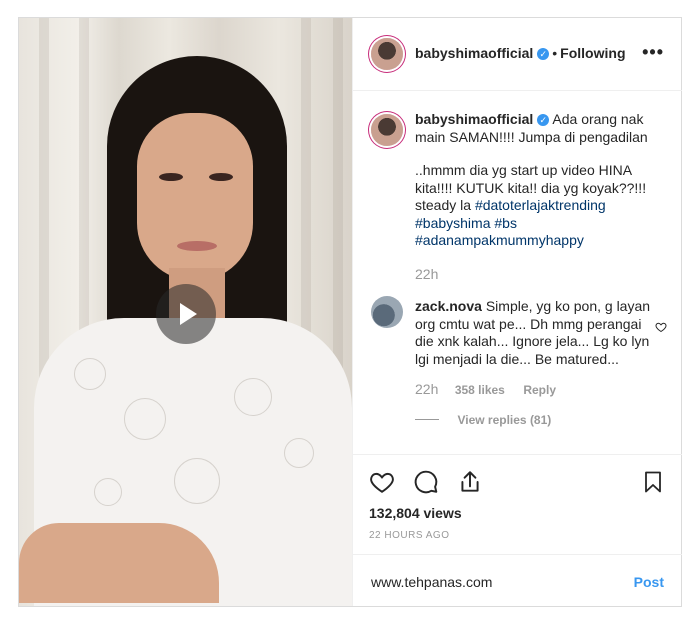 The width and height of the screenshot is (700, 626). I want to click on hashtag-link: #babyshima, so click(453, 223).